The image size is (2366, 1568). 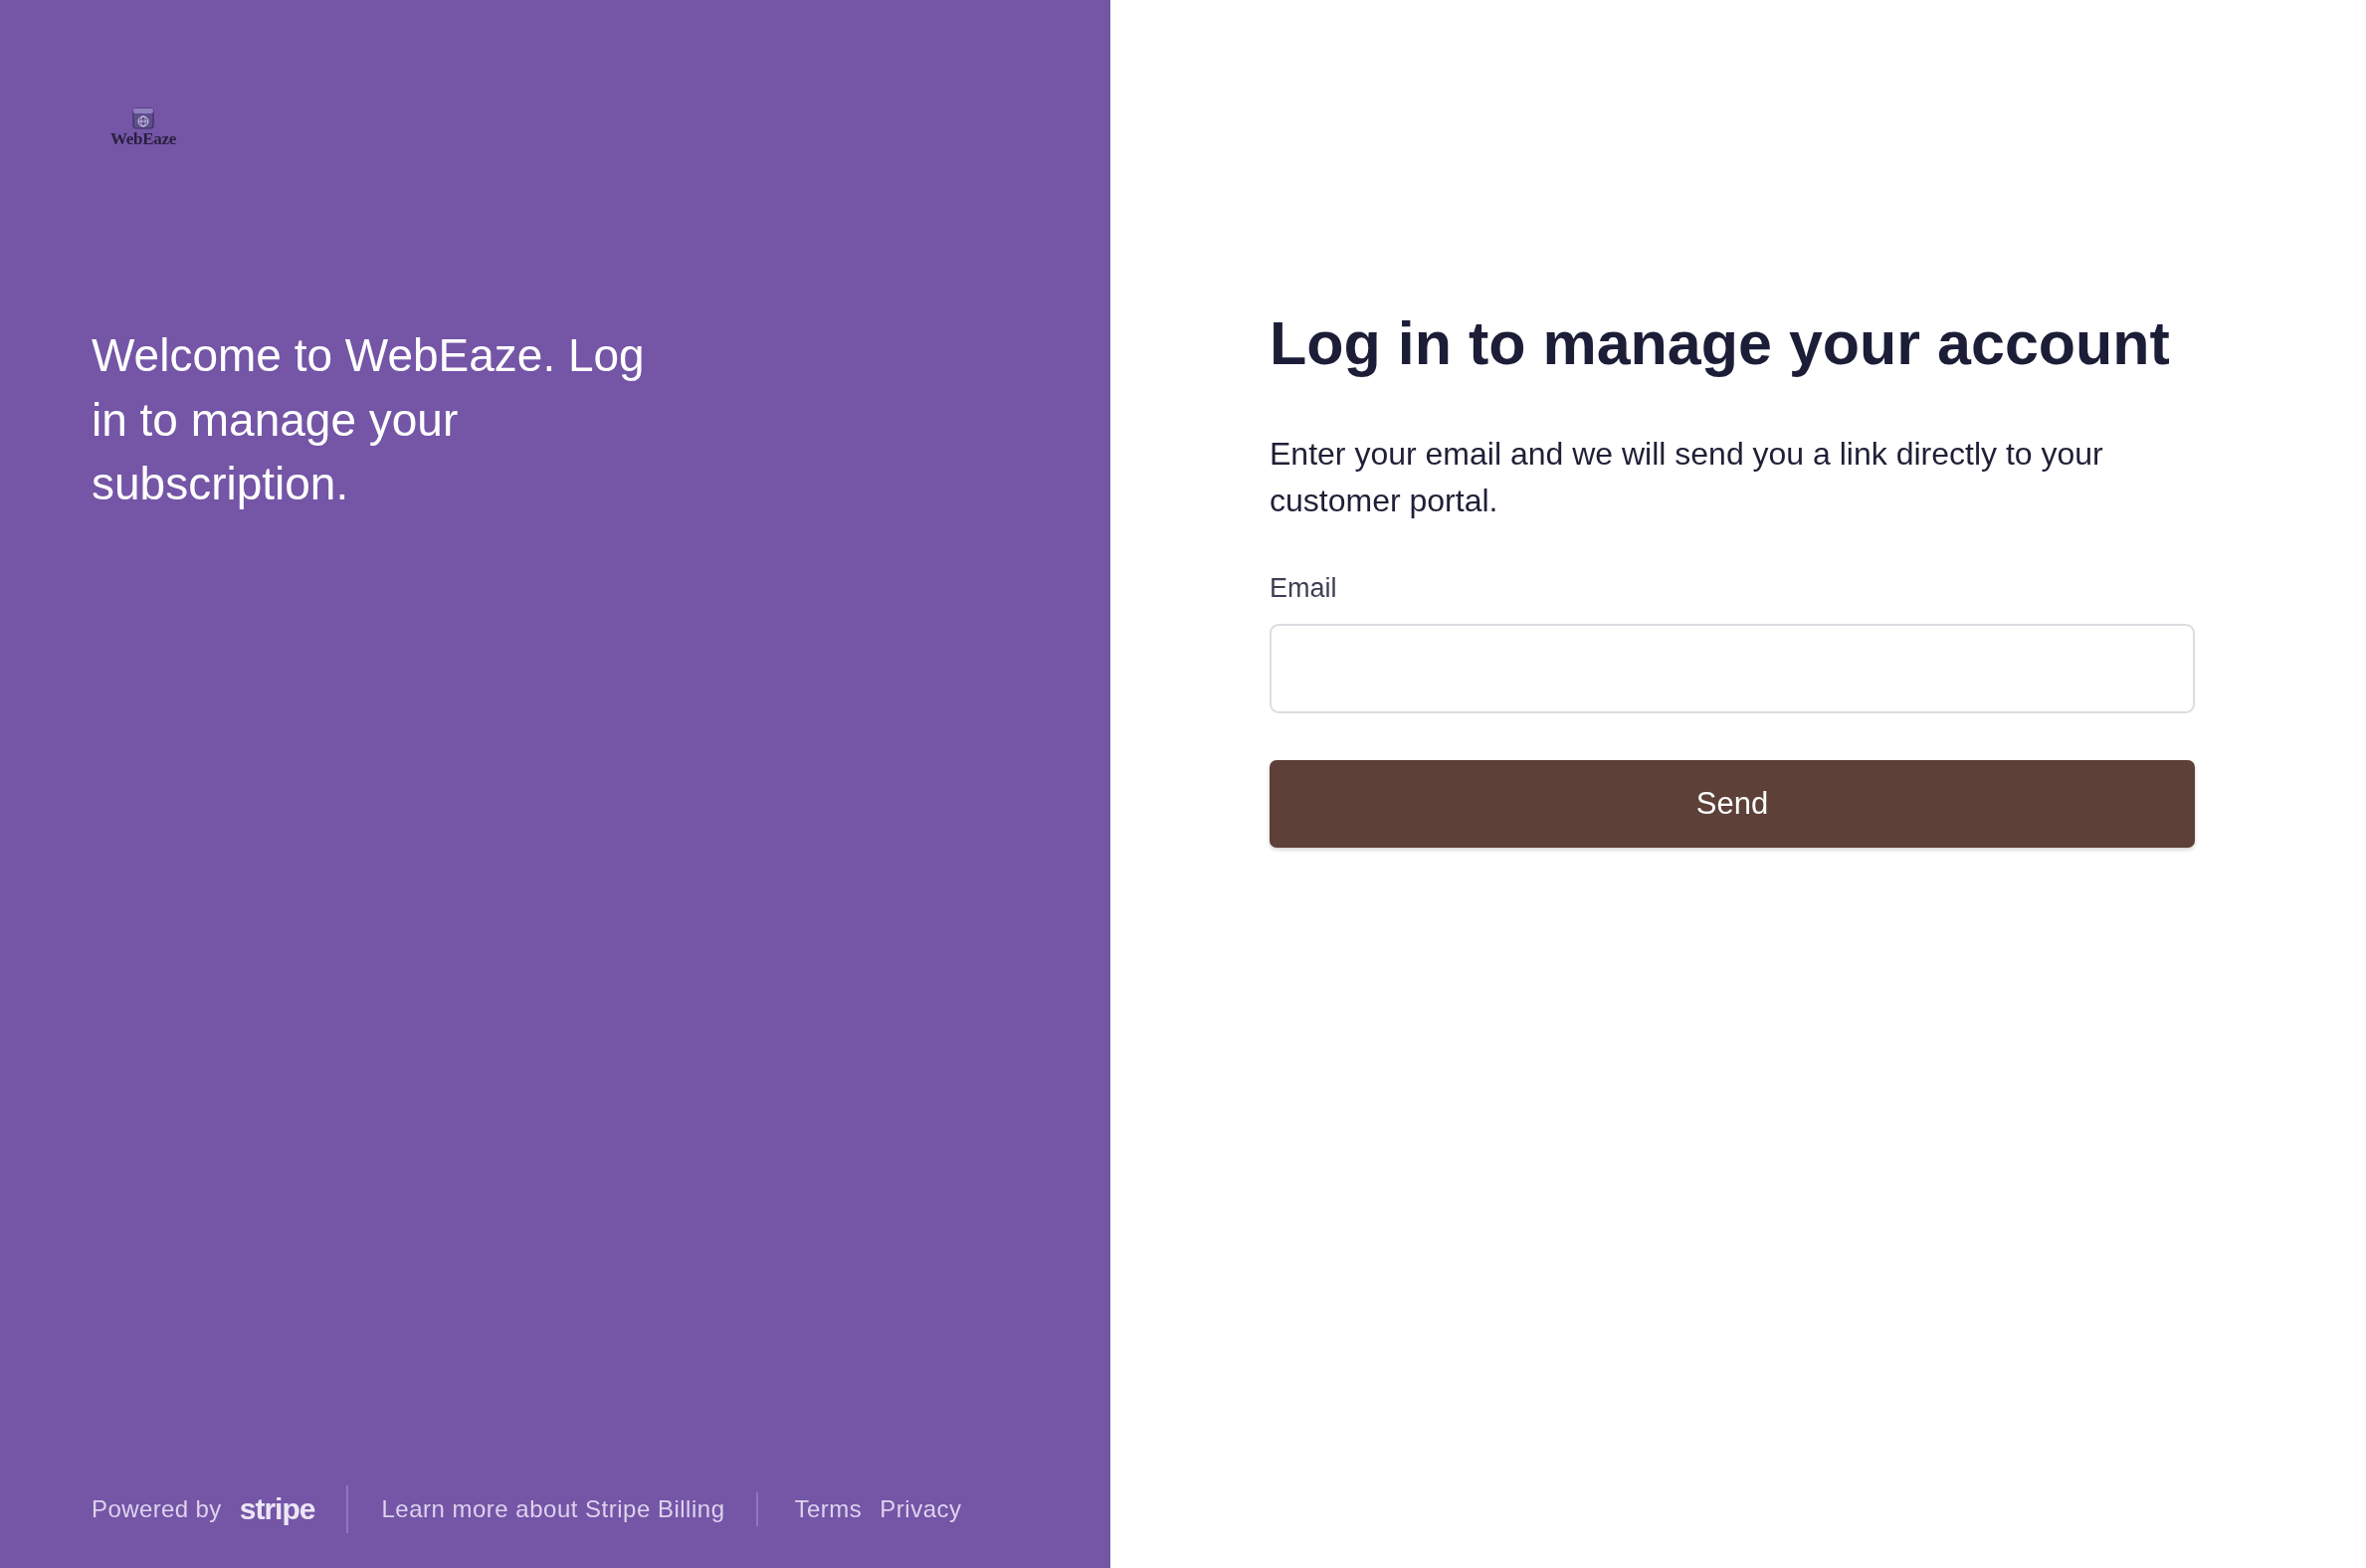 I want to click on email-field, so click(x=1732, y=668).